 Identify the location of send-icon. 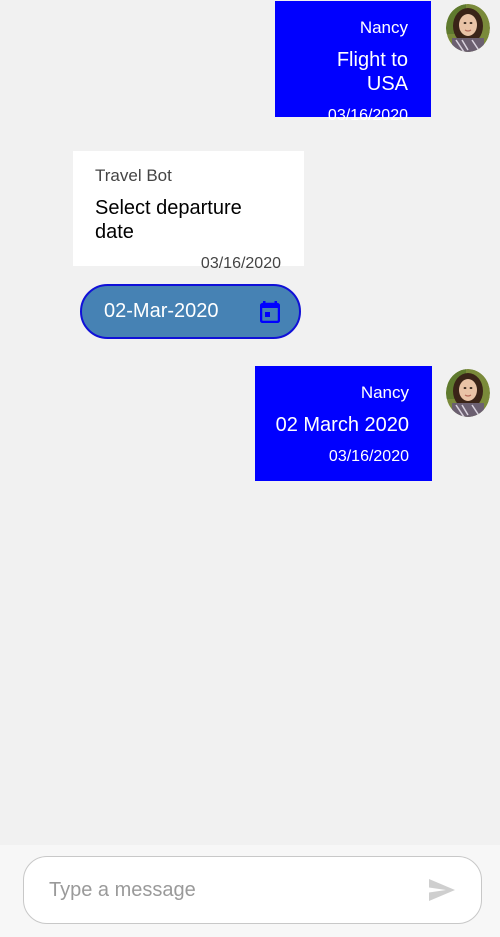
(442, 890).